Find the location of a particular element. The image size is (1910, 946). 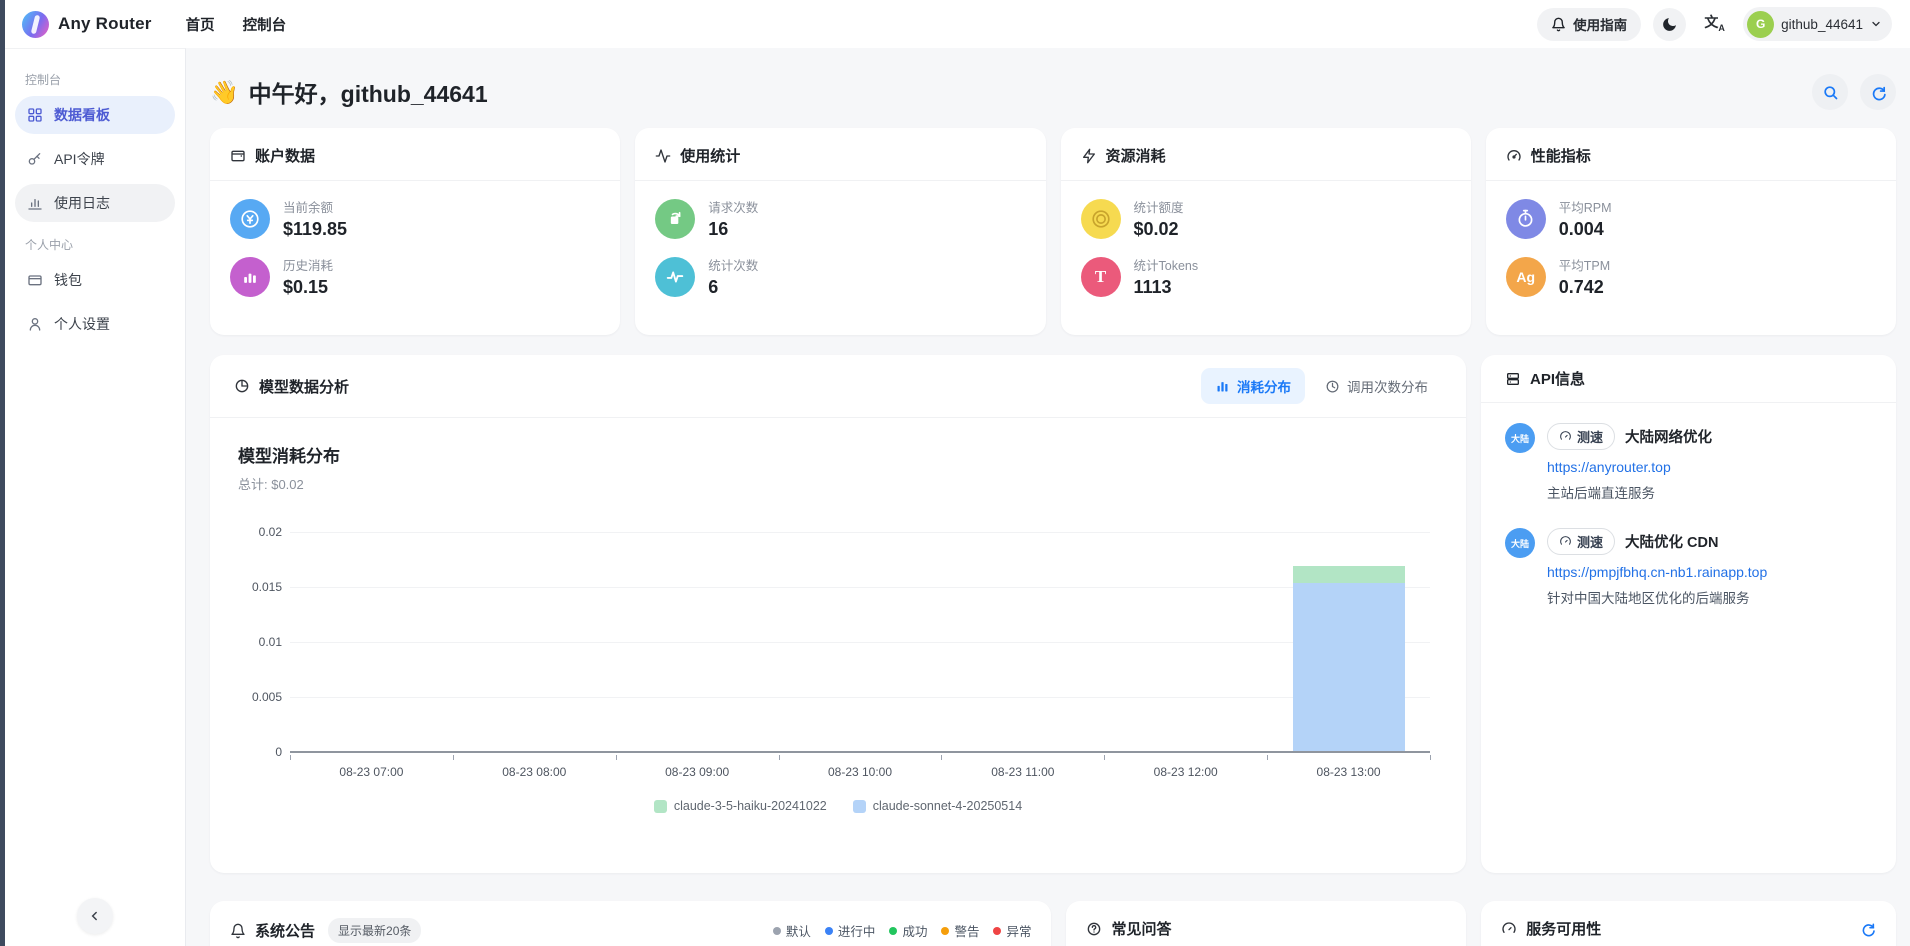

currency-exchange-icon is located at coordinates (250, 218).